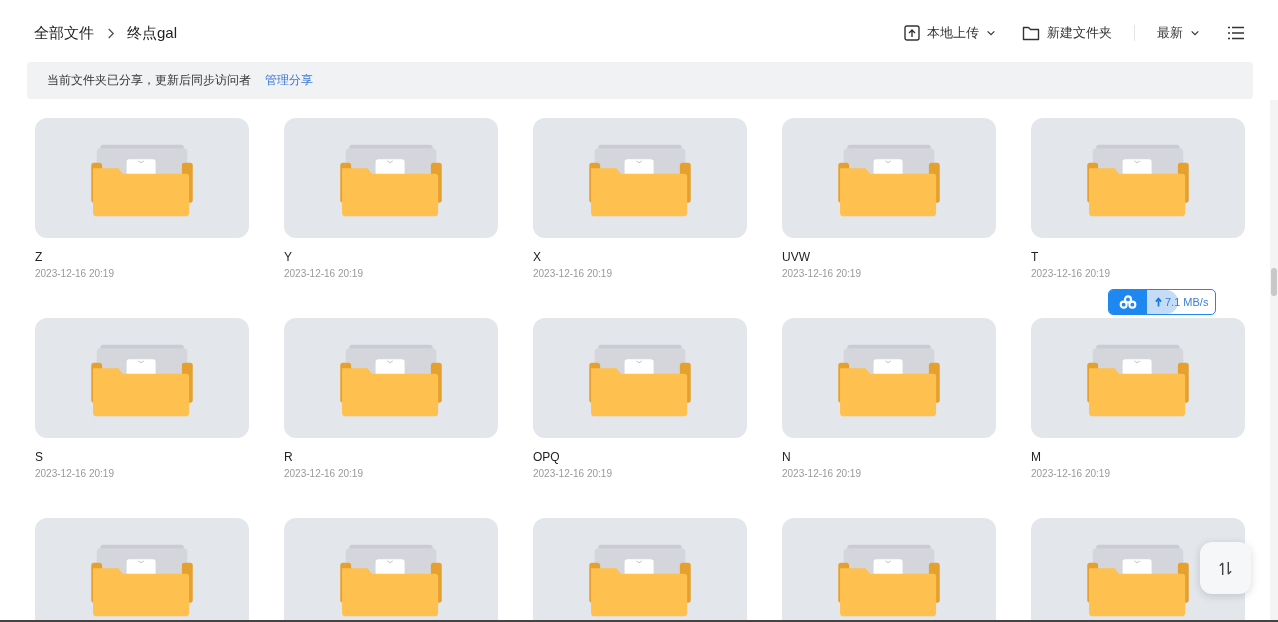 Image resolution: width=1278 pixels, height=622 pixels. What do you see at coordinates (912, 33) in the screenshot?
I see `upload-icon` at bounding box center [912, 33].